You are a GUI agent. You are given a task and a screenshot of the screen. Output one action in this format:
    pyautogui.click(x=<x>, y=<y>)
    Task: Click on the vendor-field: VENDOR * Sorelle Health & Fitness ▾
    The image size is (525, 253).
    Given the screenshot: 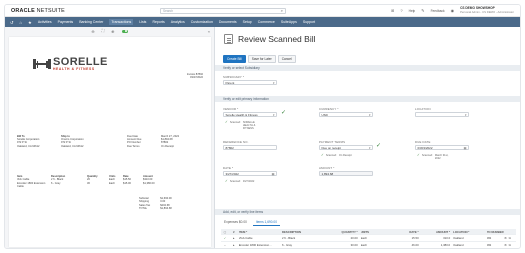 What is the action you would take?
    pyautogui.click(x=250, y=112)
    